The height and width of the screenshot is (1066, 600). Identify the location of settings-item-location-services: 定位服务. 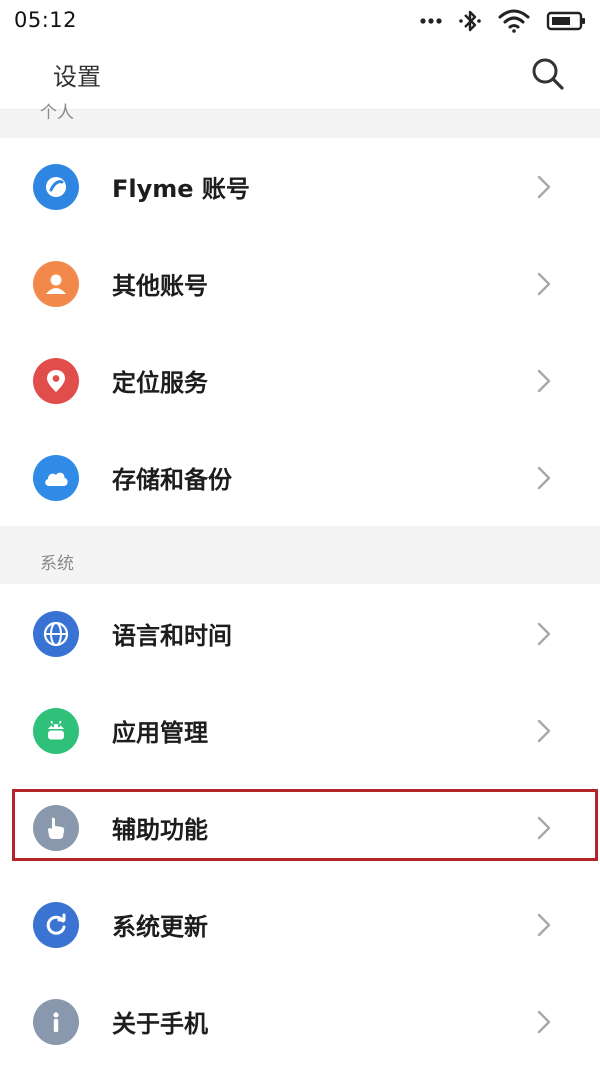
(300, 380).